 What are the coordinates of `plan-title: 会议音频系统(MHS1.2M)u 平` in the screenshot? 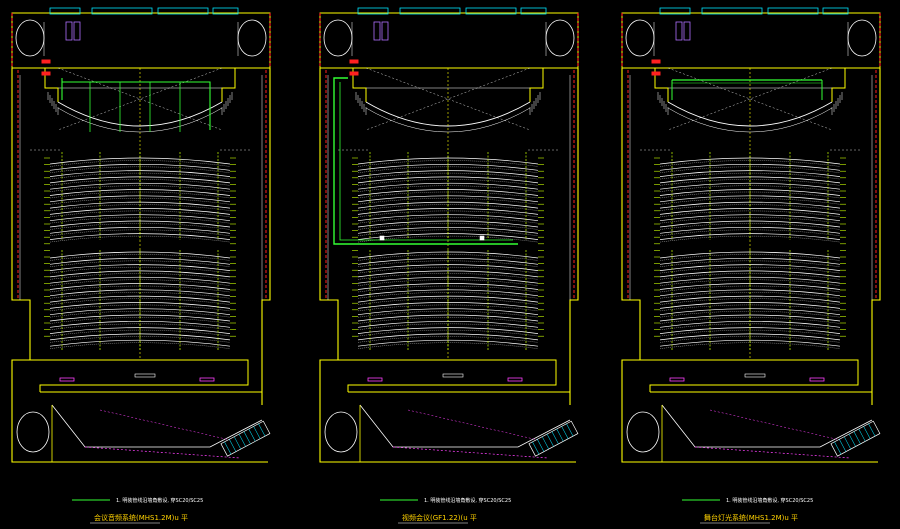 It's located at (141, 517).